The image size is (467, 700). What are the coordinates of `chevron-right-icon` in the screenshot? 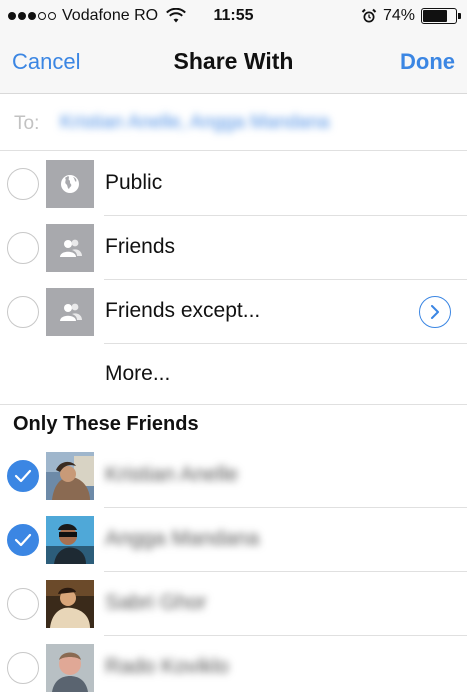 It's located at (435, 312).